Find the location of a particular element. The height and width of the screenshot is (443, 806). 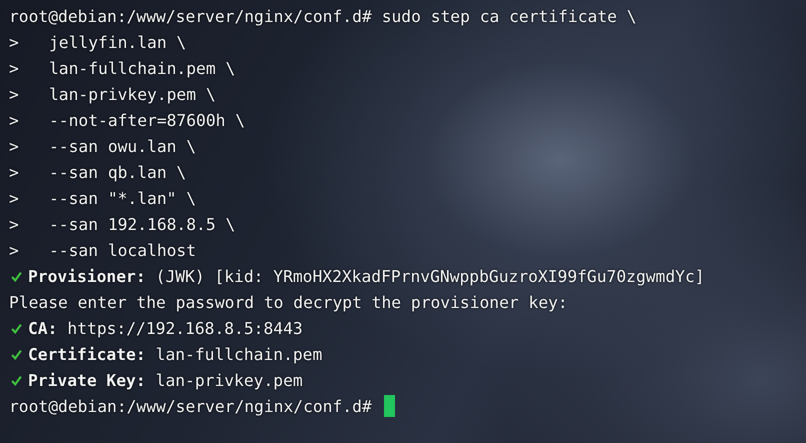

command-text: --san qb.lan \ is located at coordinates (117, 172).